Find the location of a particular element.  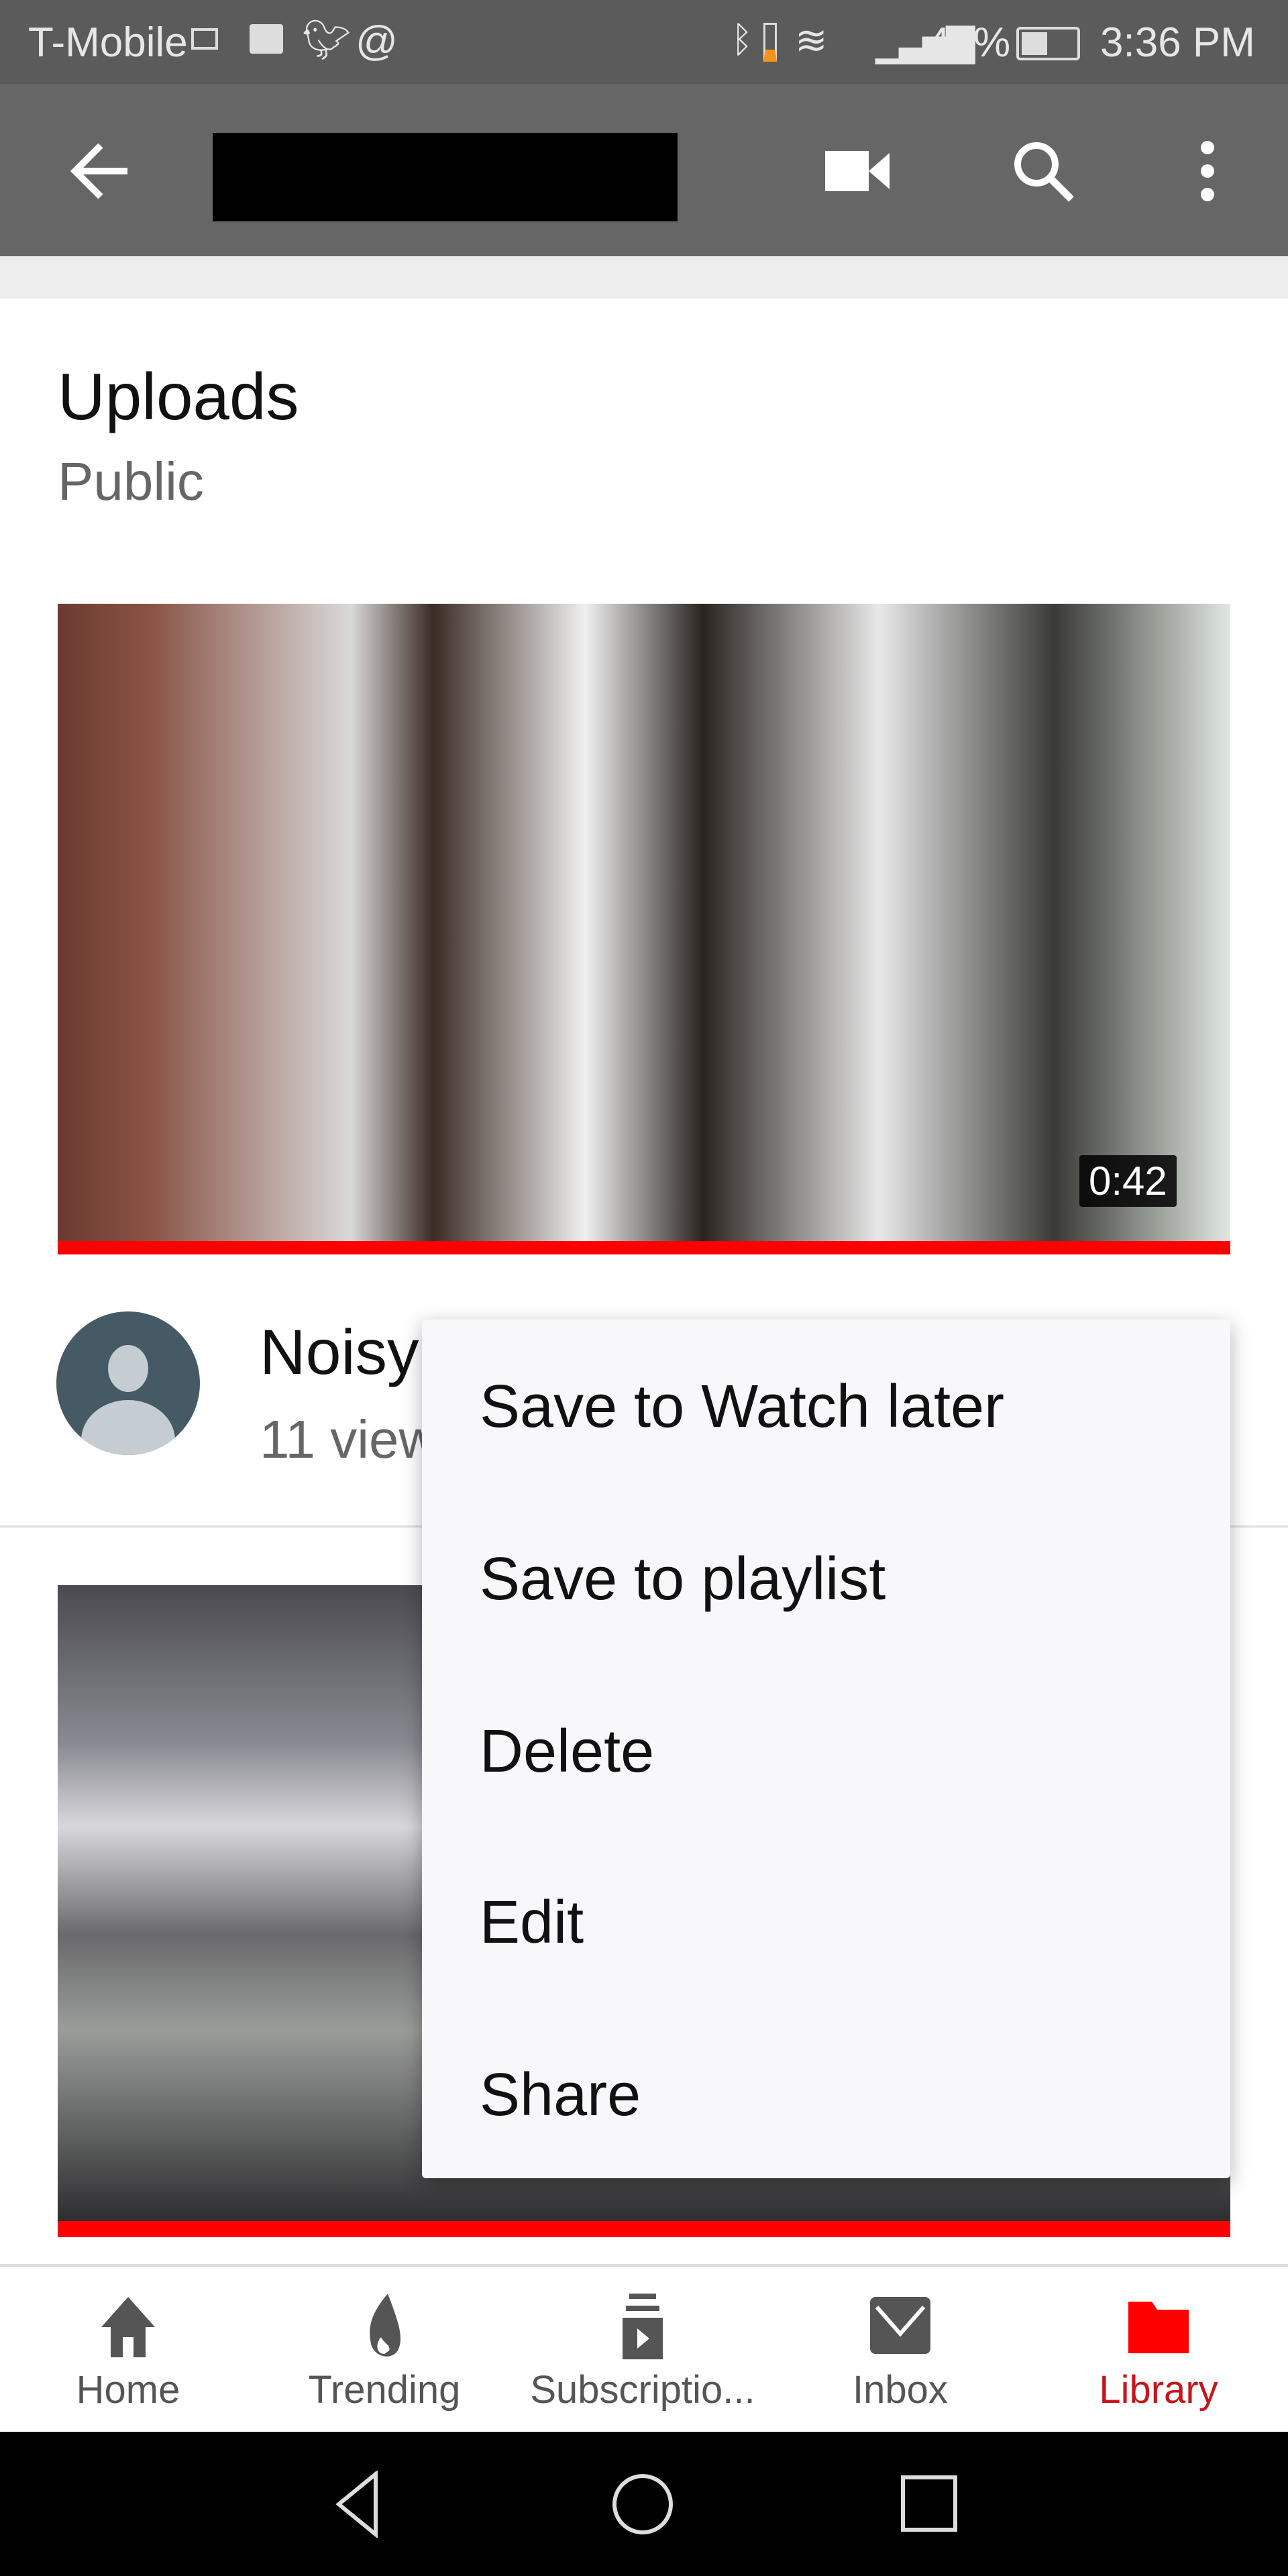

nav-label: Home is located at coordinates (128, 2390).